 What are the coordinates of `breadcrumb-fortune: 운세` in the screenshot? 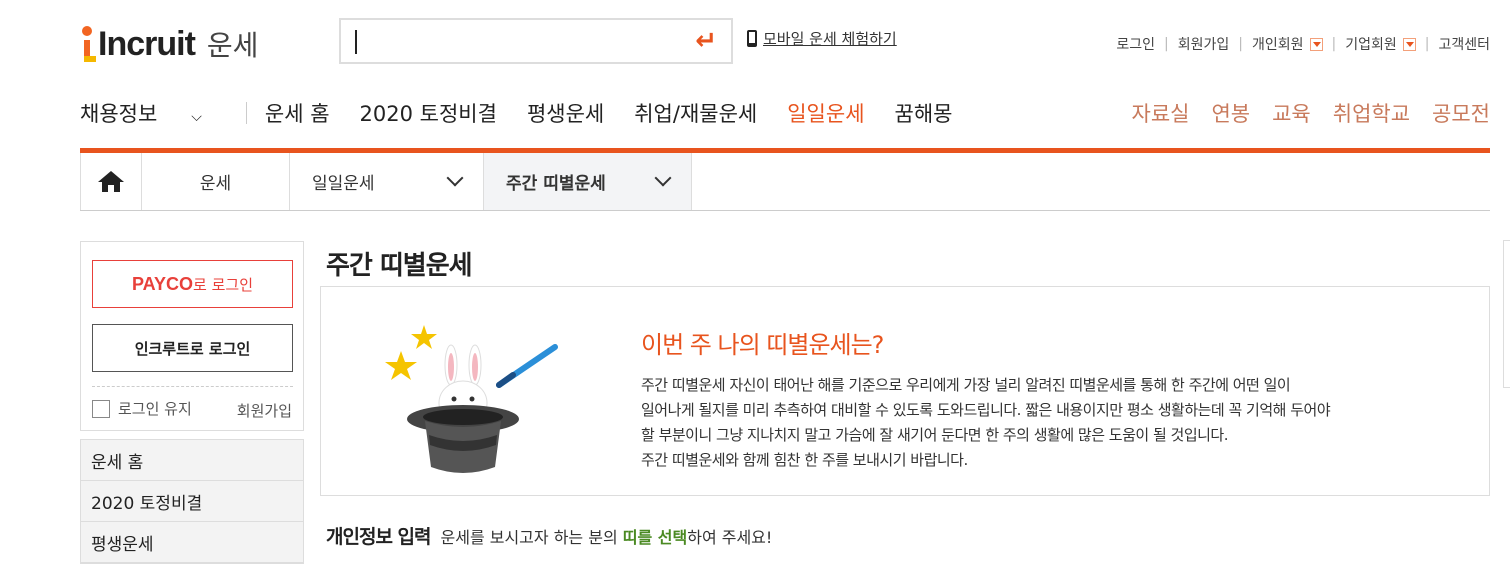 It's located at (216, 181).